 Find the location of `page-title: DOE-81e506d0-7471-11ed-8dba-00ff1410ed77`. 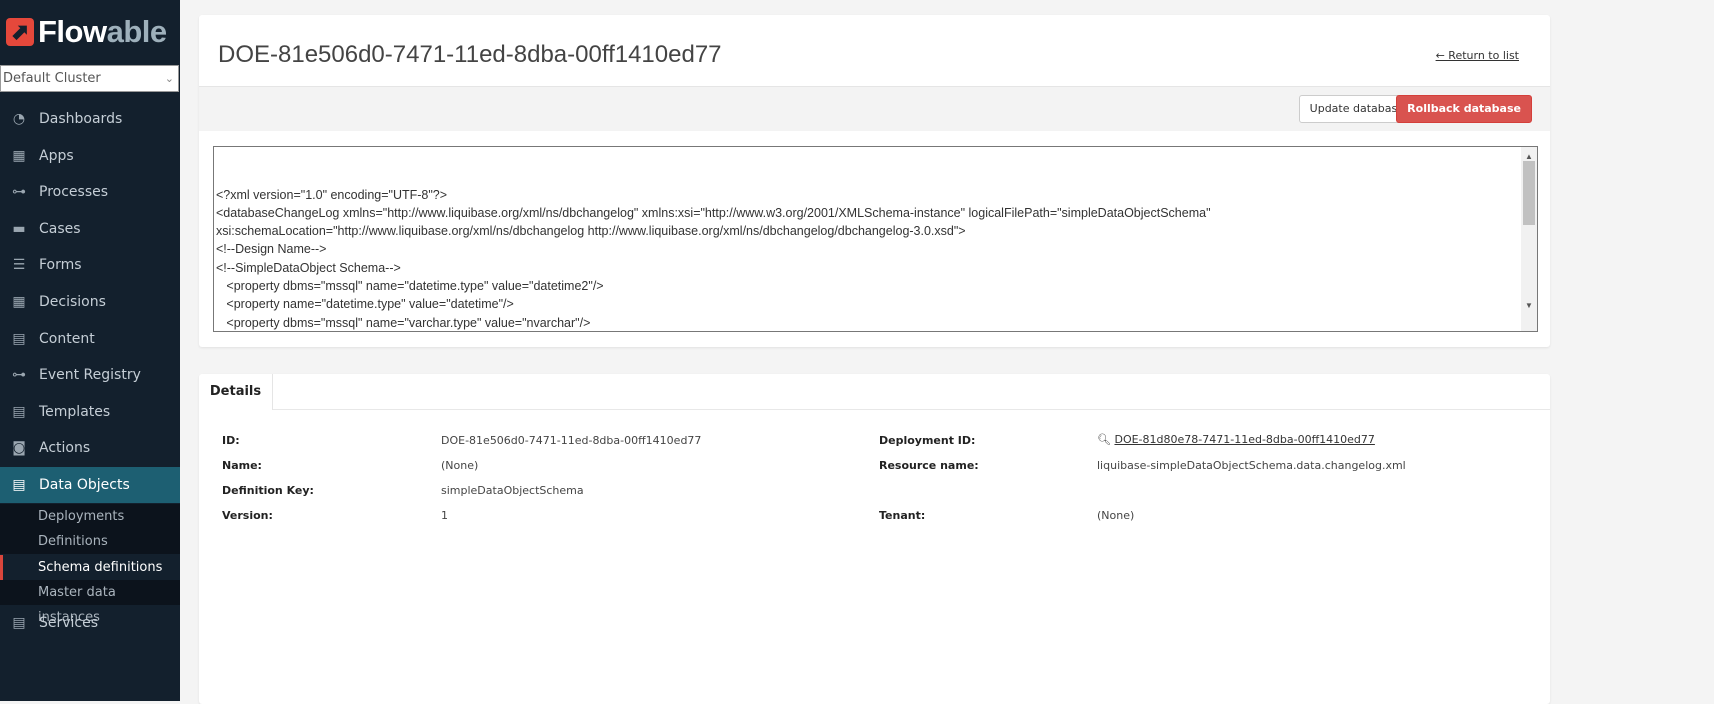

page-title: DOE-81e506d0-7471-11ed-8dba-00ff1410ed77 is located at coordinates (470, 55).